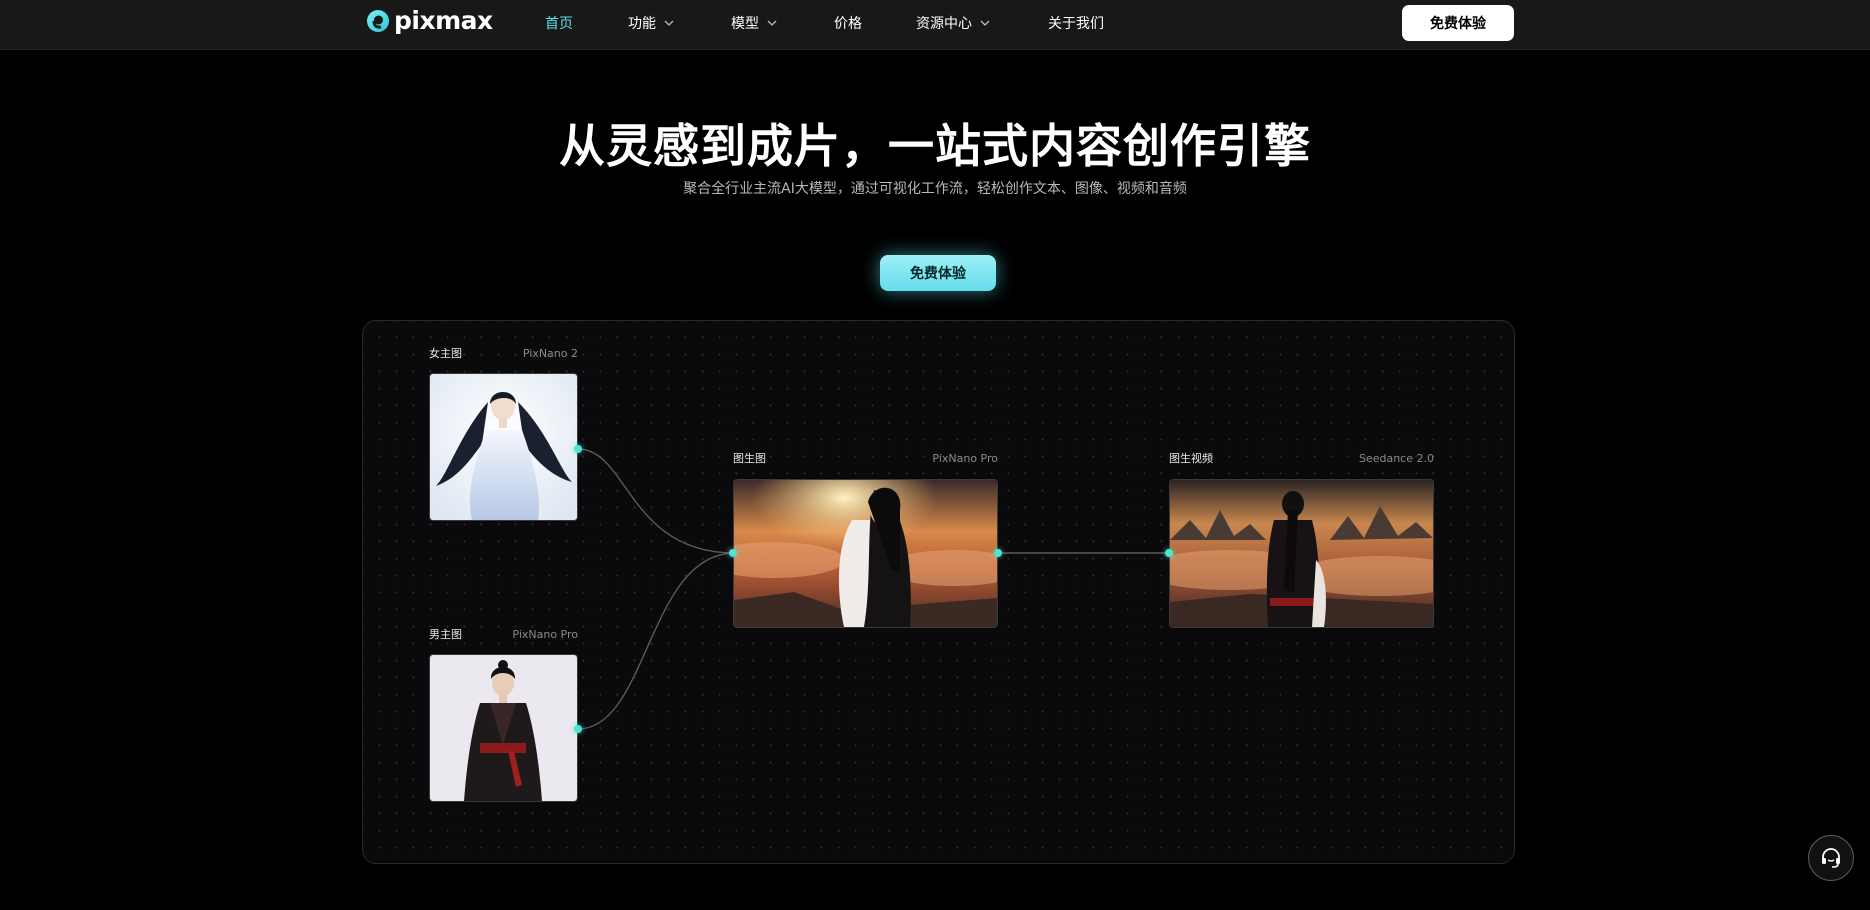 Image resolution: width=1870 pixels, height=910 pixels. What do you see at coordinates (1191, 458) in the screenshot?
I see `node-title: 图生视频` at bounding box center [1191, 458].